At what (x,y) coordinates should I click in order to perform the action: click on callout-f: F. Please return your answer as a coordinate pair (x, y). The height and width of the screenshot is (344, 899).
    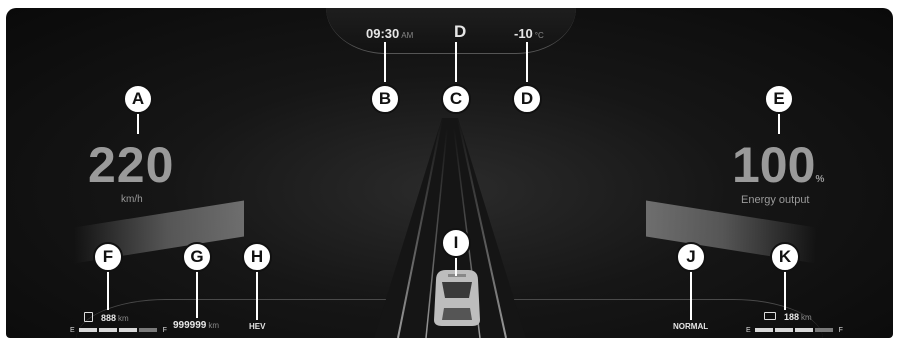
    Looking at the image, I should click on (108, 257).